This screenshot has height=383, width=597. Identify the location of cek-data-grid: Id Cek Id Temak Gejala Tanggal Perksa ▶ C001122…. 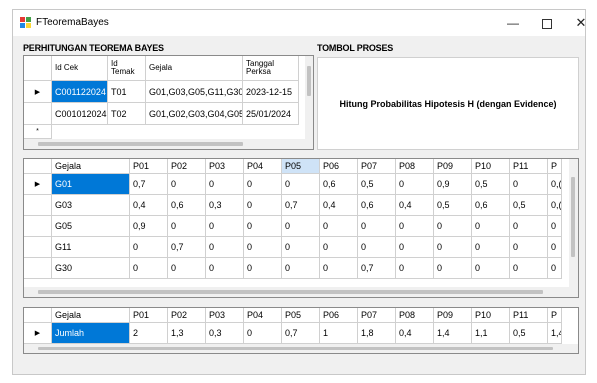
(168, 102).